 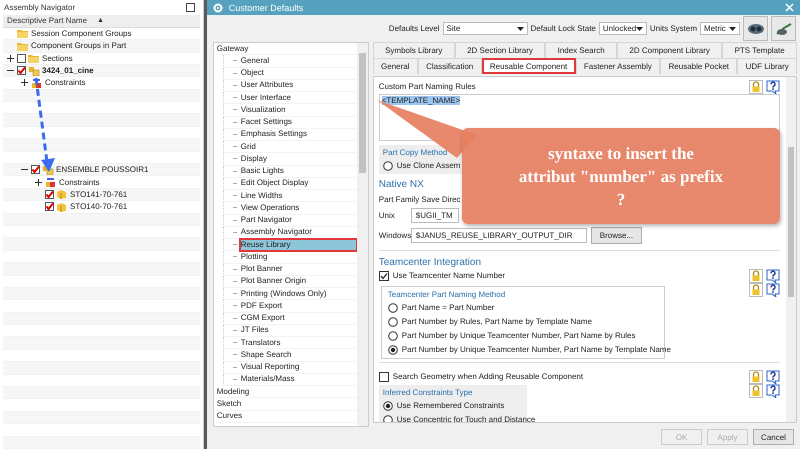 What do you see at coordinates (760, 50) in the screenshot?
I see `tab: PTS Template` at bounding box center [760, 50].